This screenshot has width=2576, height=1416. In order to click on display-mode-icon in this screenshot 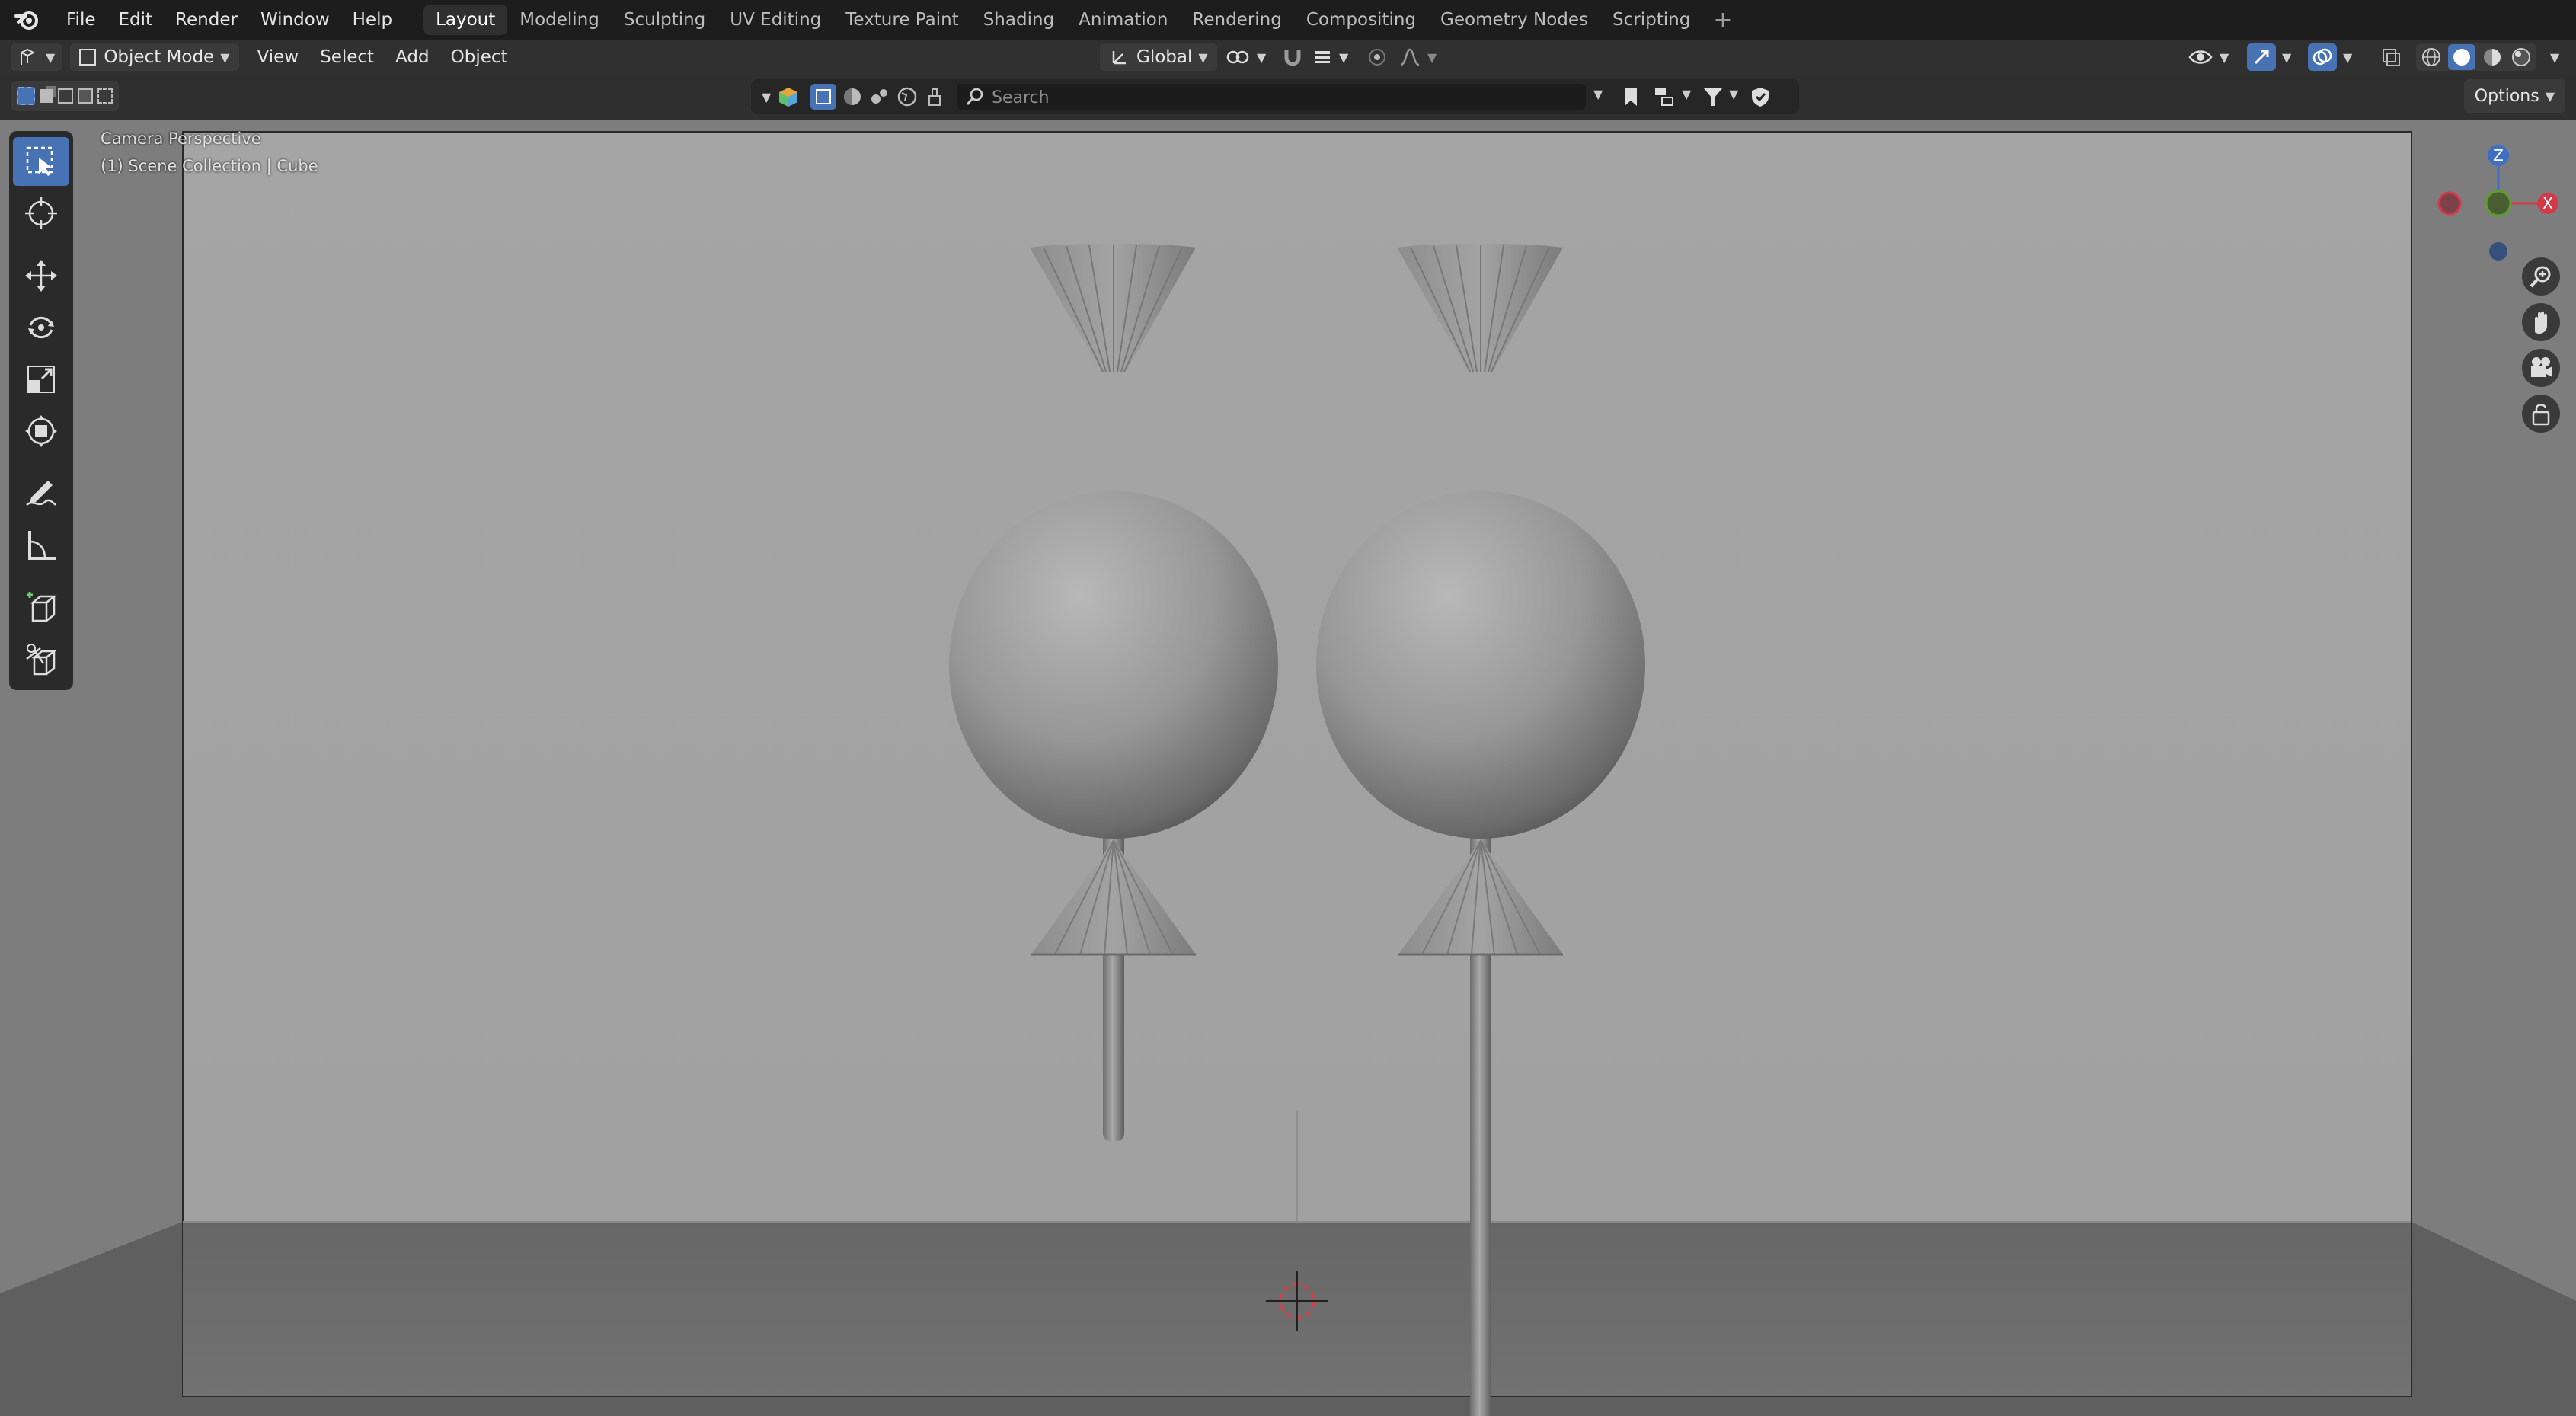, I will do `click(1666, 96)`.